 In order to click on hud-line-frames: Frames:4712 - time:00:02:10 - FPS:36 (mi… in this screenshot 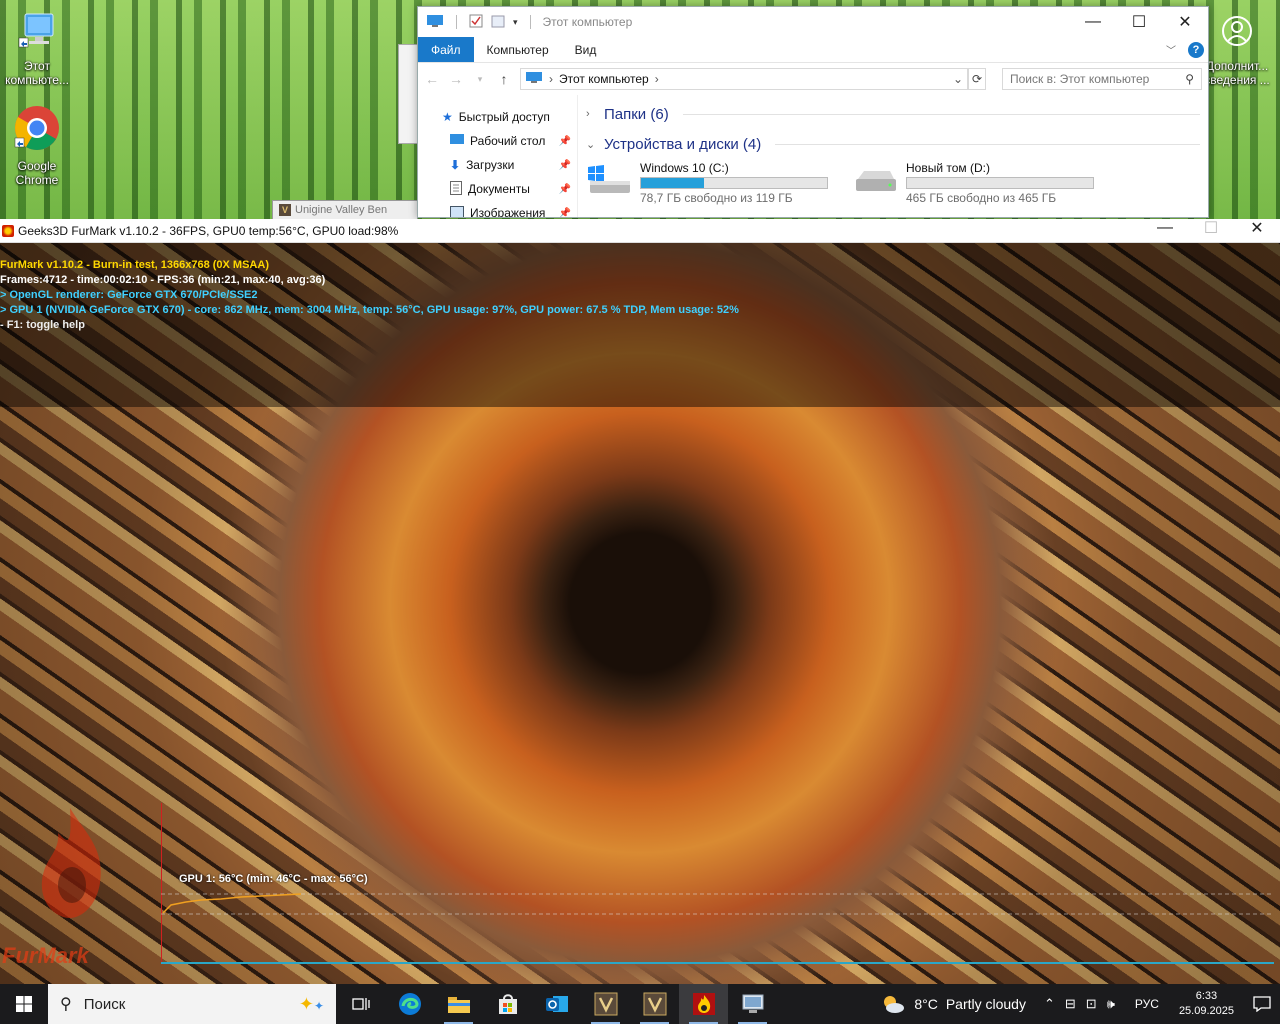, I will do `click(163, 280)`.